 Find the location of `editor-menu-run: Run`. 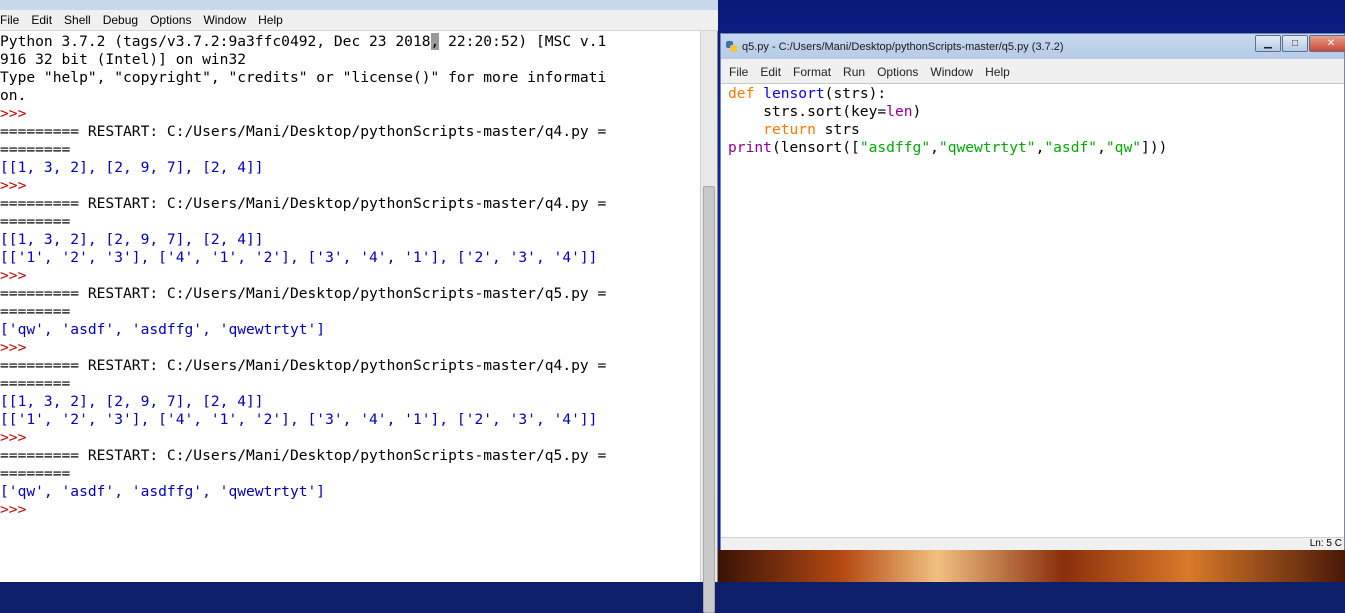

editor-menu-run: Run is located at coordinates (854, 72).